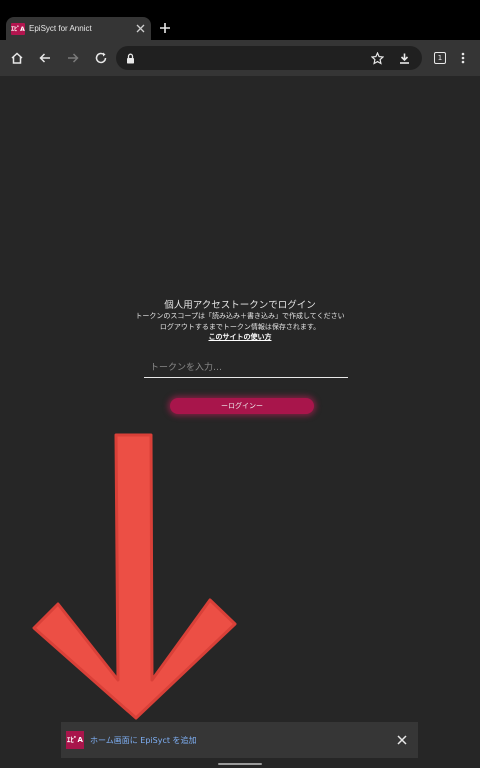 This screenshot has width=480, height=768. I want to click on tab-strip: ｴﾋﾟA EpiSyct for Annict, so click(240, 20).